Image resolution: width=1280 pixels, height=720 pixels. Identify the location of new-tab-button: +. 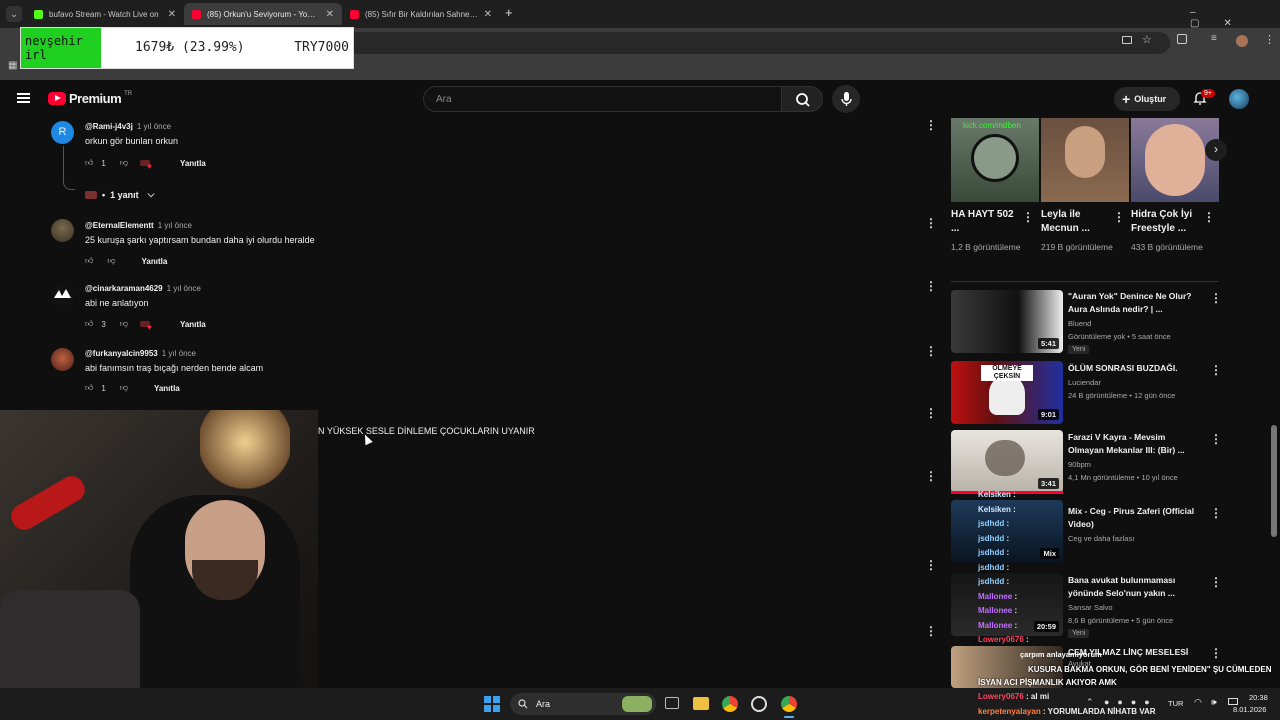
(509, 12).